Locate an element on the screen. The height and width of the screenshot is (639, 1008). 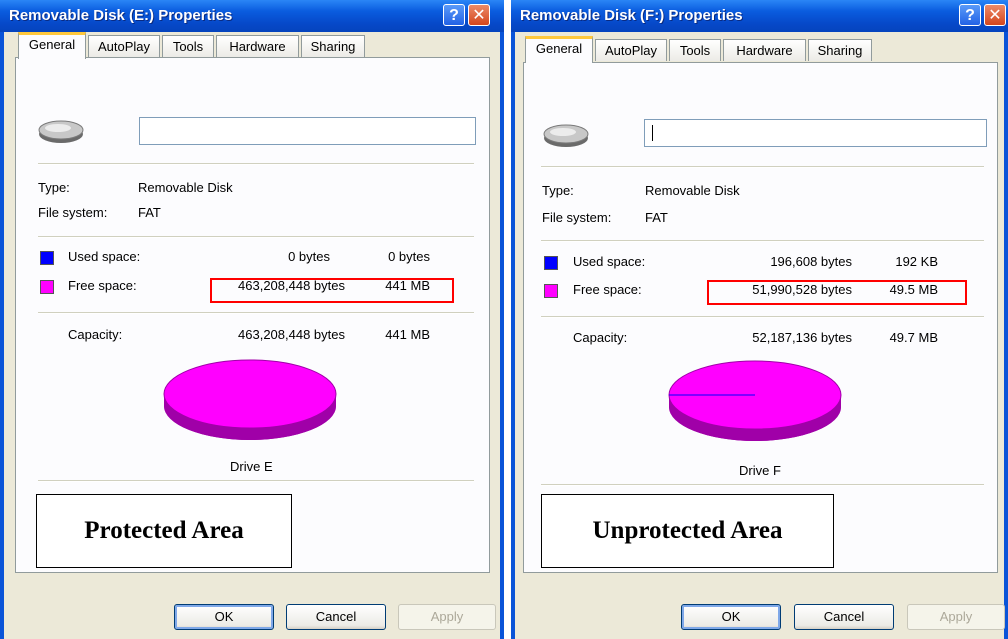
pie-free-slice is located at coordinates (250, 394).